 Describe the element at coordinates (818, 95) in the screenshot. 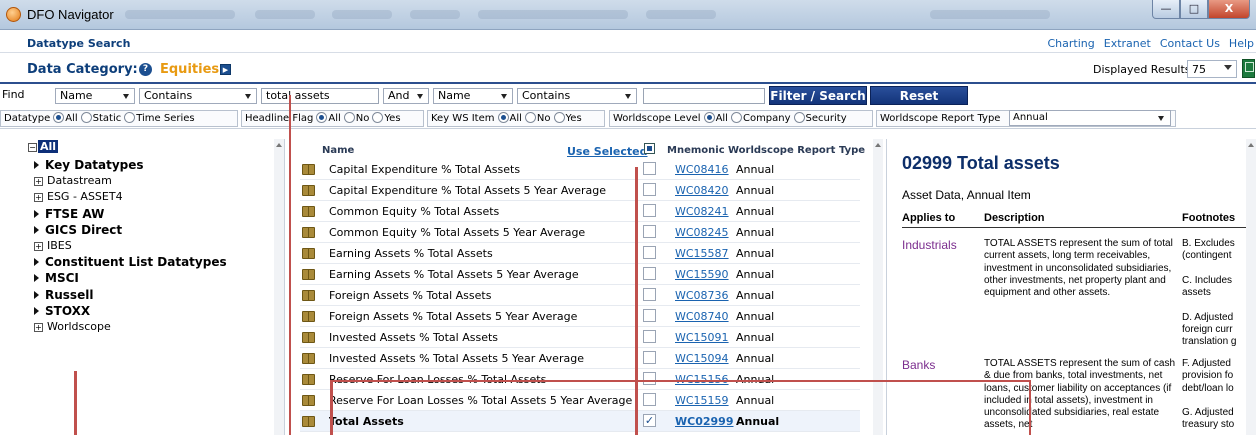

I see `filter-search-button: Filter / Search` at that location.